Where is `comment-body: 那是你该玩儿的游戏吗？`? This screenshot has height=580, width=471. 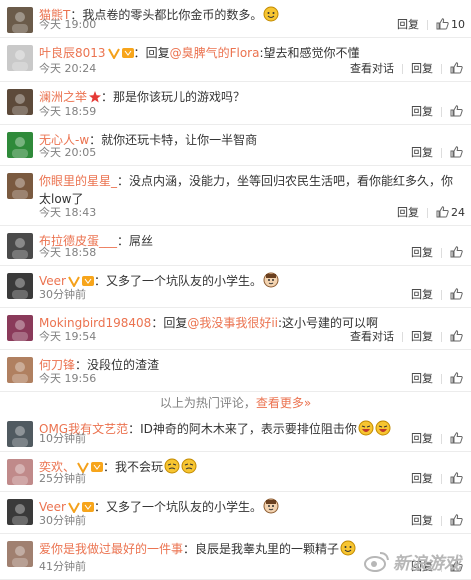 comment-body: 那是你该玩儿的游戏吗？ is located at coordinates (179, 97).